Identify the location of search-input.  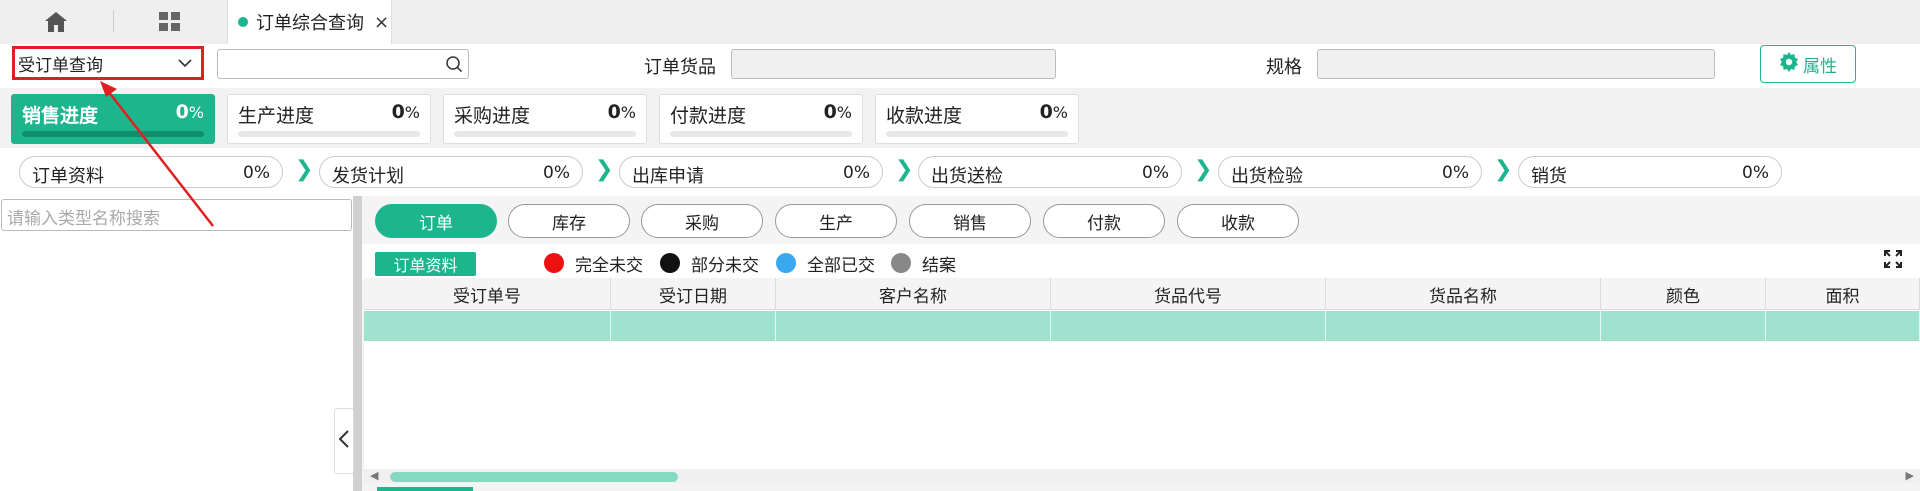
(343, 64).